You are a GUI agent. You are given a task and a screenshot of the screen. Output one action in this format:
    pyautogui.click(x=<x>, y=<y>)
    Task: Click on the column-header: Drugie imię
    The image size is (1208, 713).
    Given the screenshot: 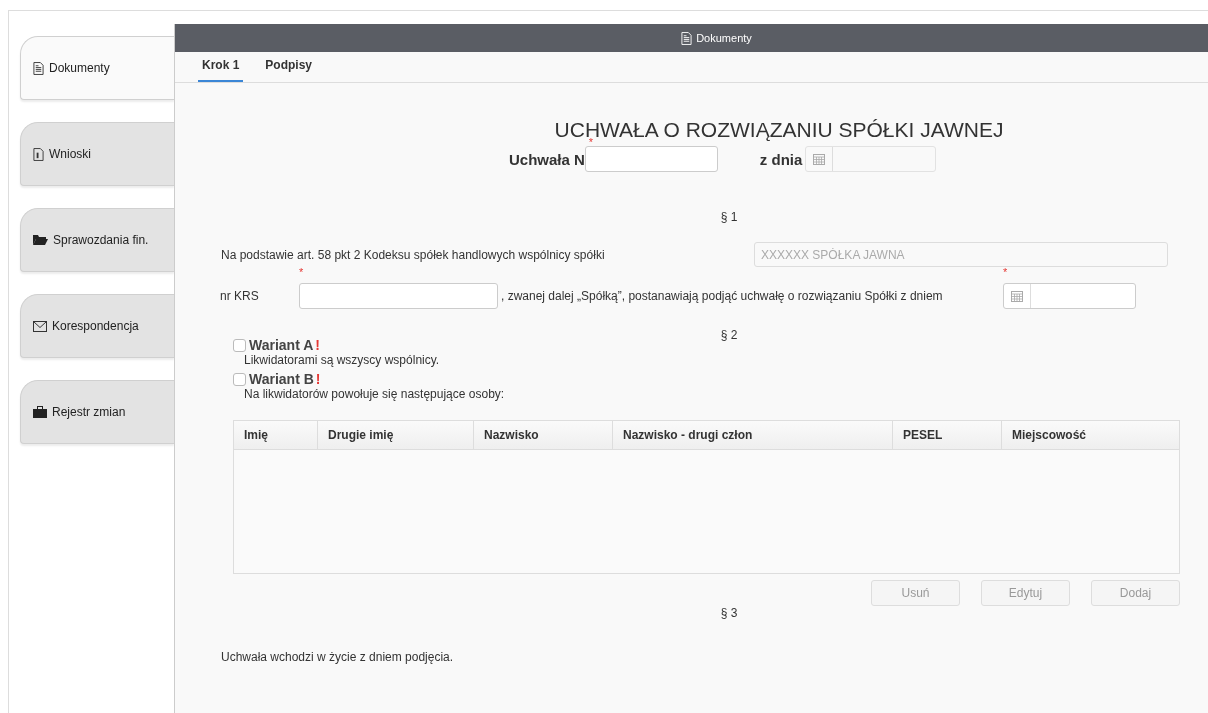 What is the action you would take?
    pyautogui.click(x=396, y=435)
    